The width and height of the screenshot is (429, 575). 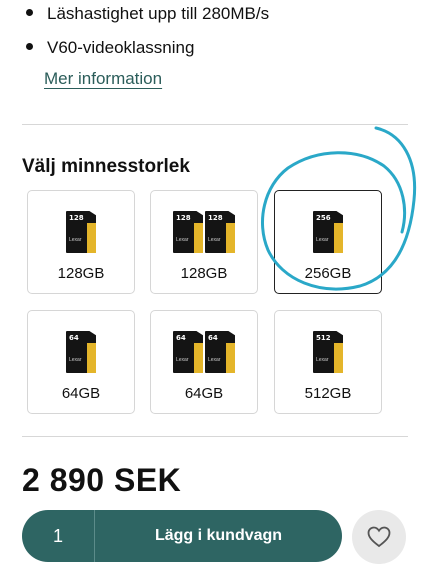 I want to click on wishlist-button, so click(x=379, y=537).